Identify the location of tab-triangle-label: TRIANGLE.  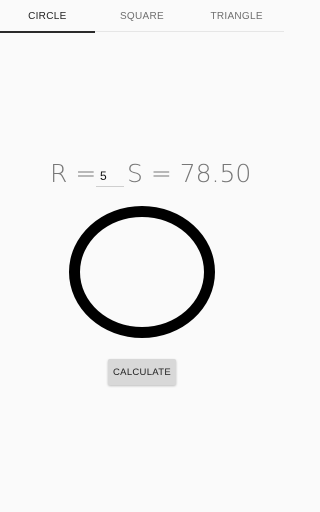
(236, 16).